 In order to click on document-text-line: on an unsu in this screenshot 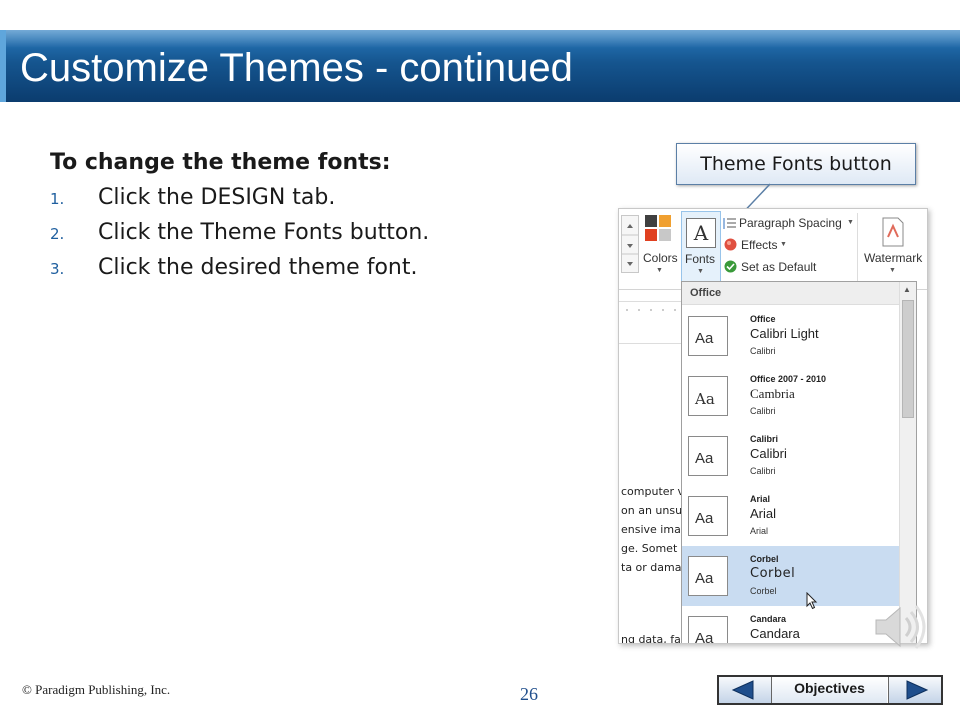, I will do `click(652, 510)`.